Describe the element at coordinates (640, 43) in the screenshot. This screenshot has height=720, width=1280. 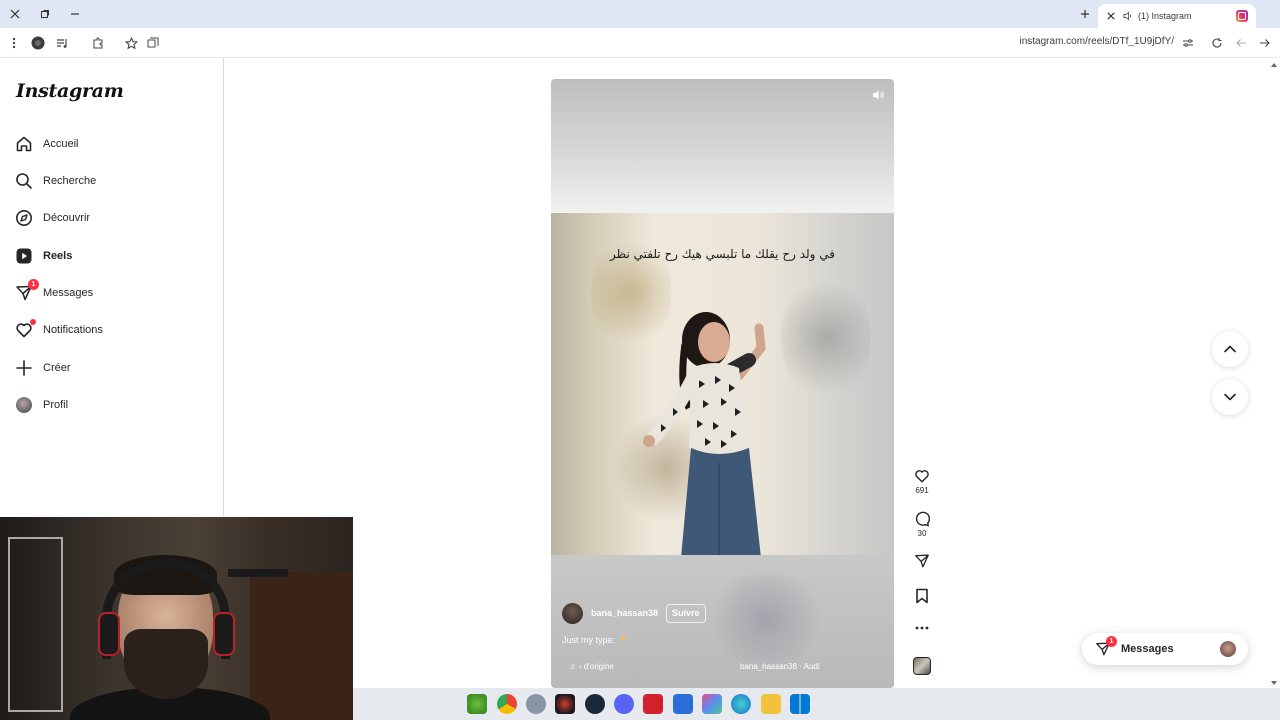
I see `browser-toolbar: instagram.com/reels/DTf_1U9jDfY/` at that location.